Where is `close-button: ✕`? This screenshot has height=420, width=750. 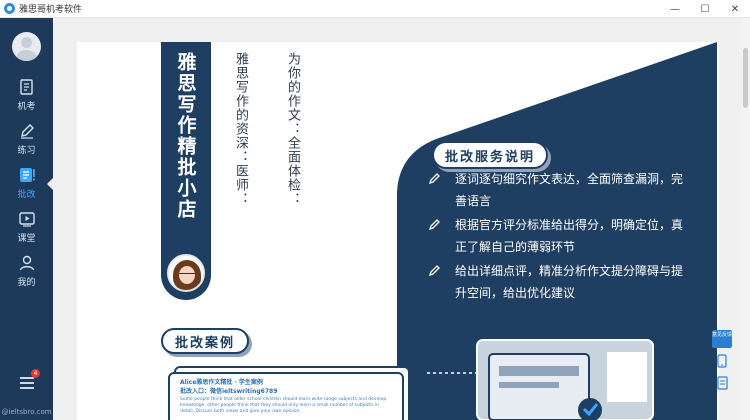
close-button: ✕ is located at coordinates (735, 9).